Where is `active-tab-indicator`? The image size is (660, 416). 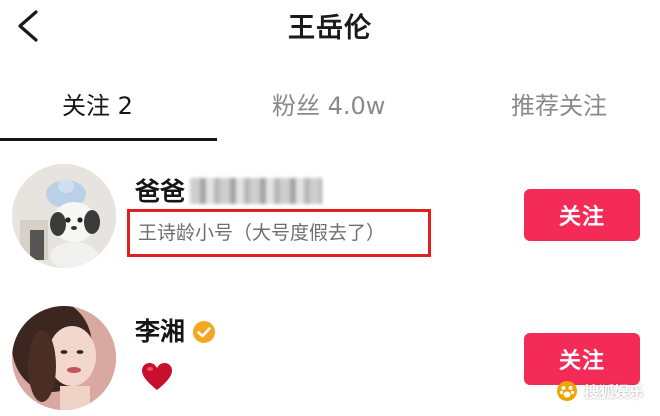 active-tab-indicator is located at coordinates (108, 139).